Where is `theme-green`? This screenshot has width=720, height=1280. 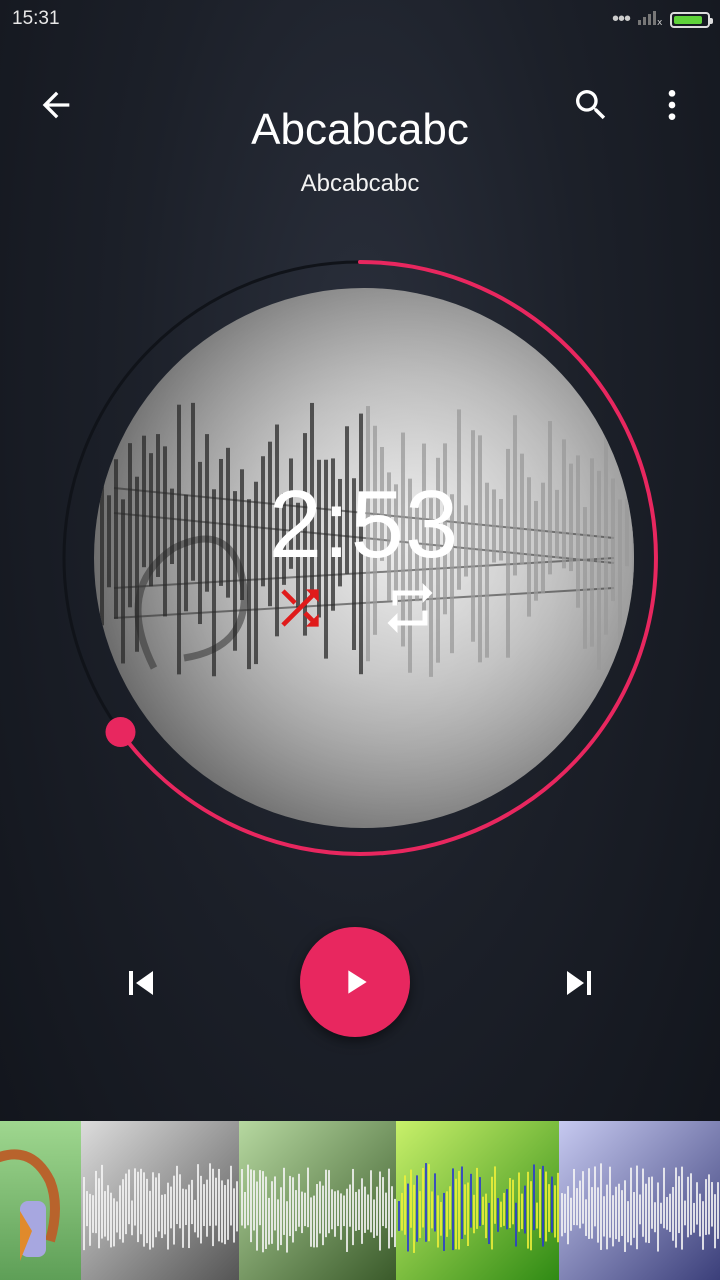
theme-green is located at coordinates (317, 1200).